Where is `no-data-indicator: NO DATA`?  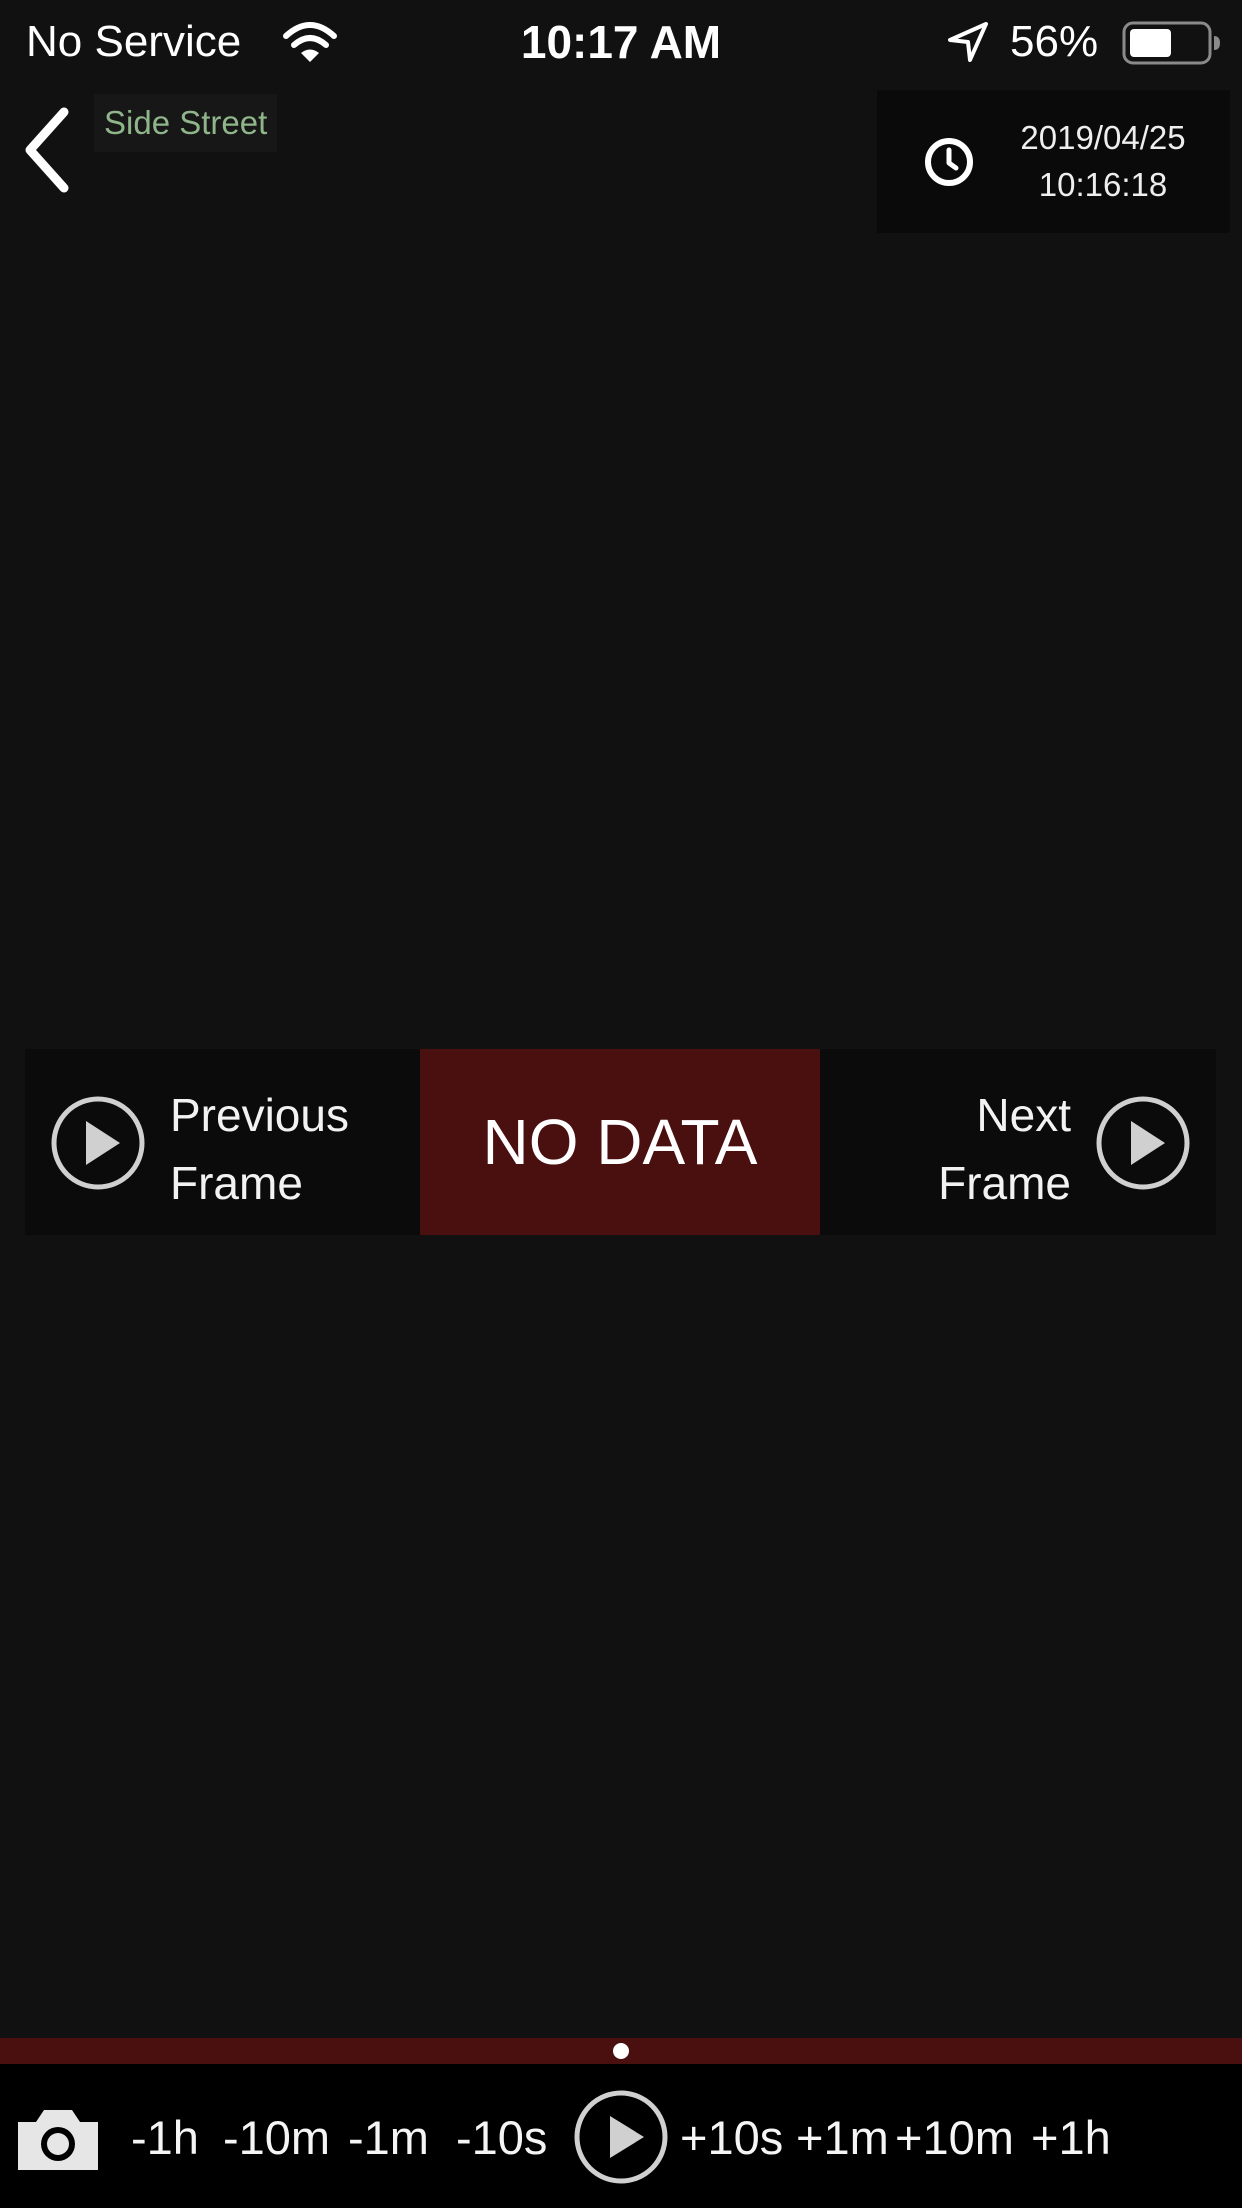
no-data-indicator: NO DATA is located at coordinates (620, 1142).